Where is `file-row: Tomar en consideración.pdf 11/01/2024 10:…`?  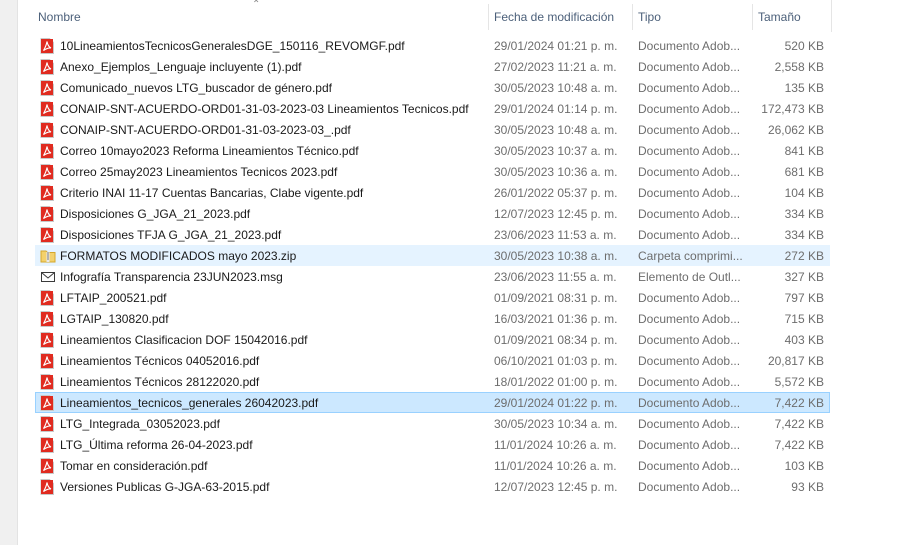 file-row: Tomar en consideración.pdf 11/01/2024 10:… is located at coordinates (432, 465).